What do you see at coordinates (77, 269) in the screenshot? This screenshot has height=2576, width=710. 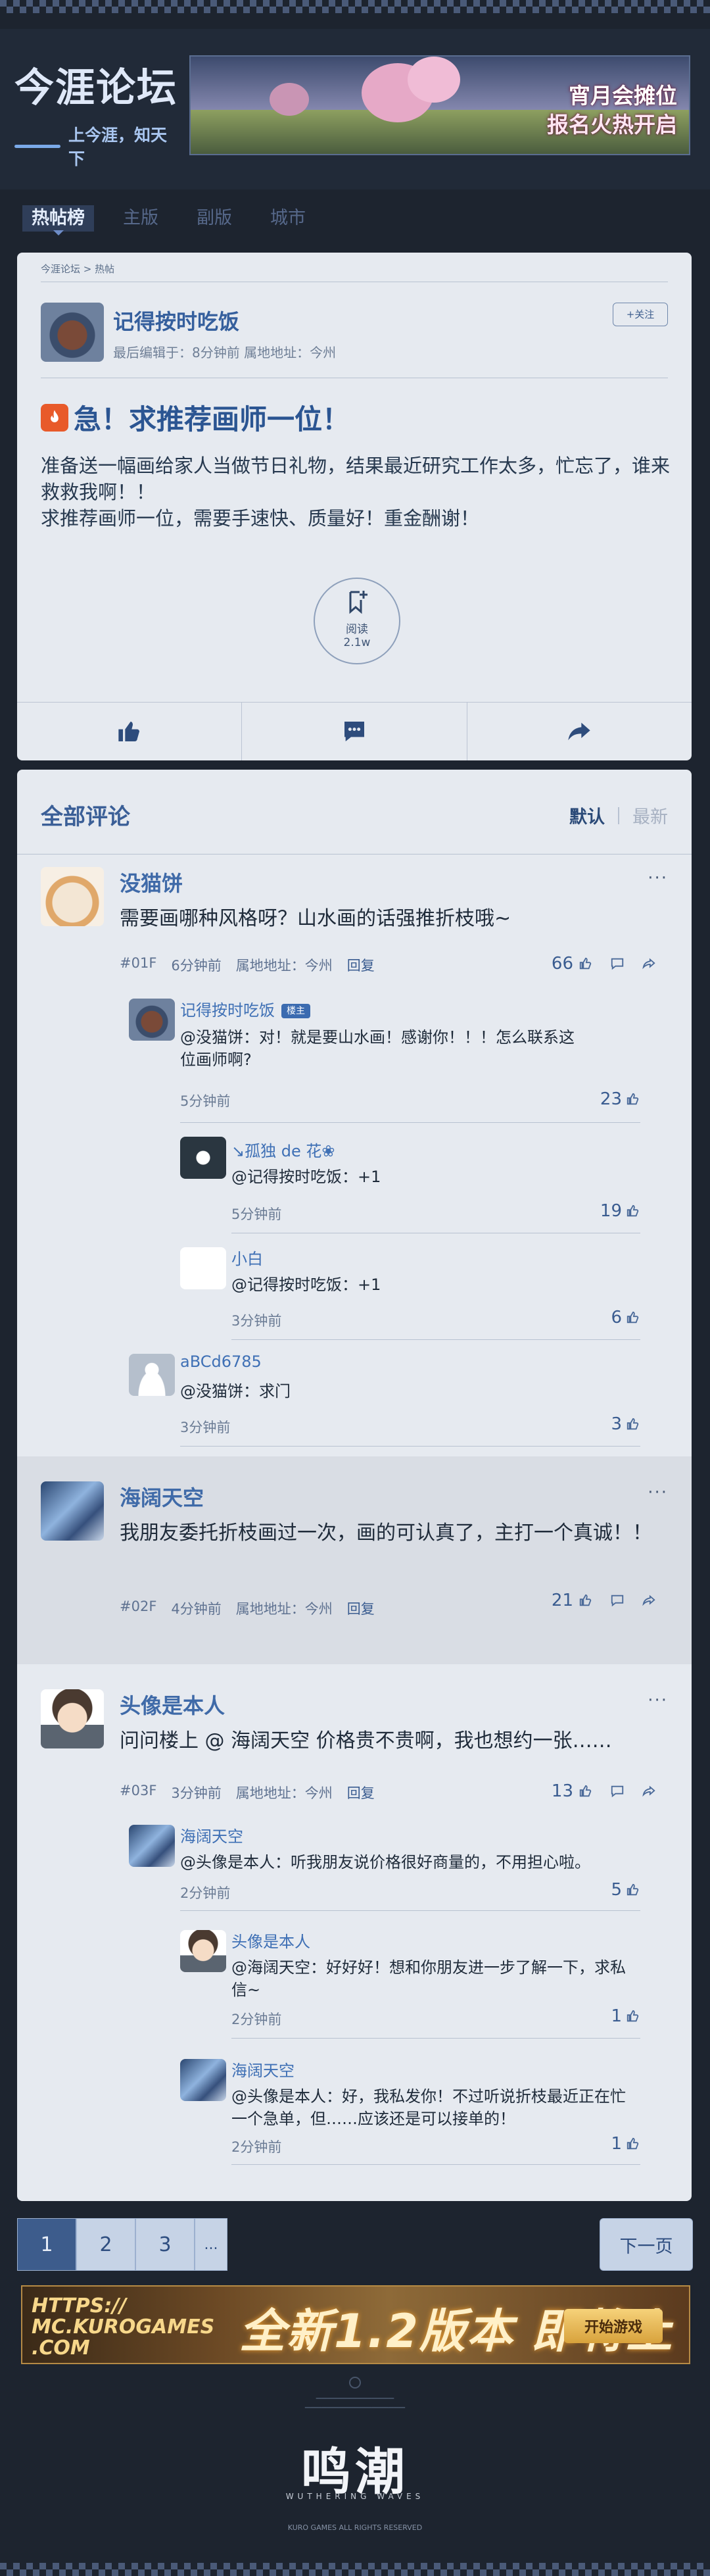 I see `breadcrumb: 今涯论坛 > 热帖` at bounding box center [77, 269].